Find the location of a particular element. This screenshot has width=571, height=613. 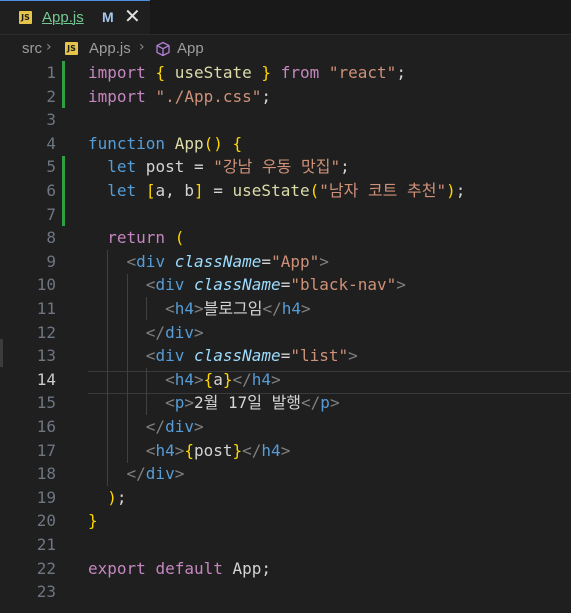

line-number: 1 is located at coordinates (51, 72).